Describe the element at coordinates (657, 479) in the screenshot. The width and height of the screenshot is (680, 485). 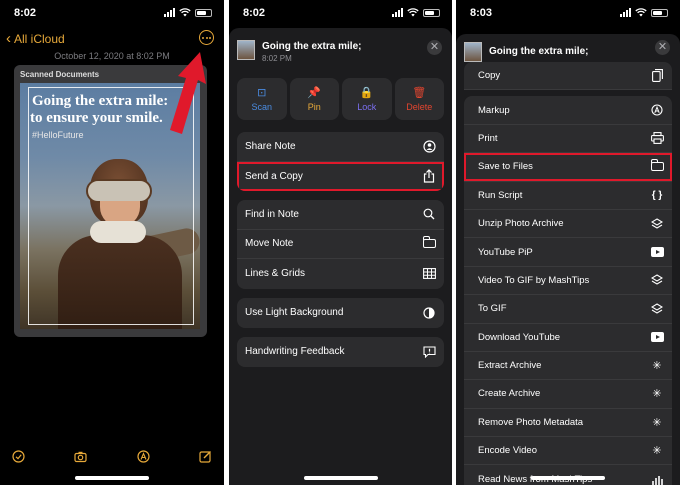
I see `chart-icon` at that location.